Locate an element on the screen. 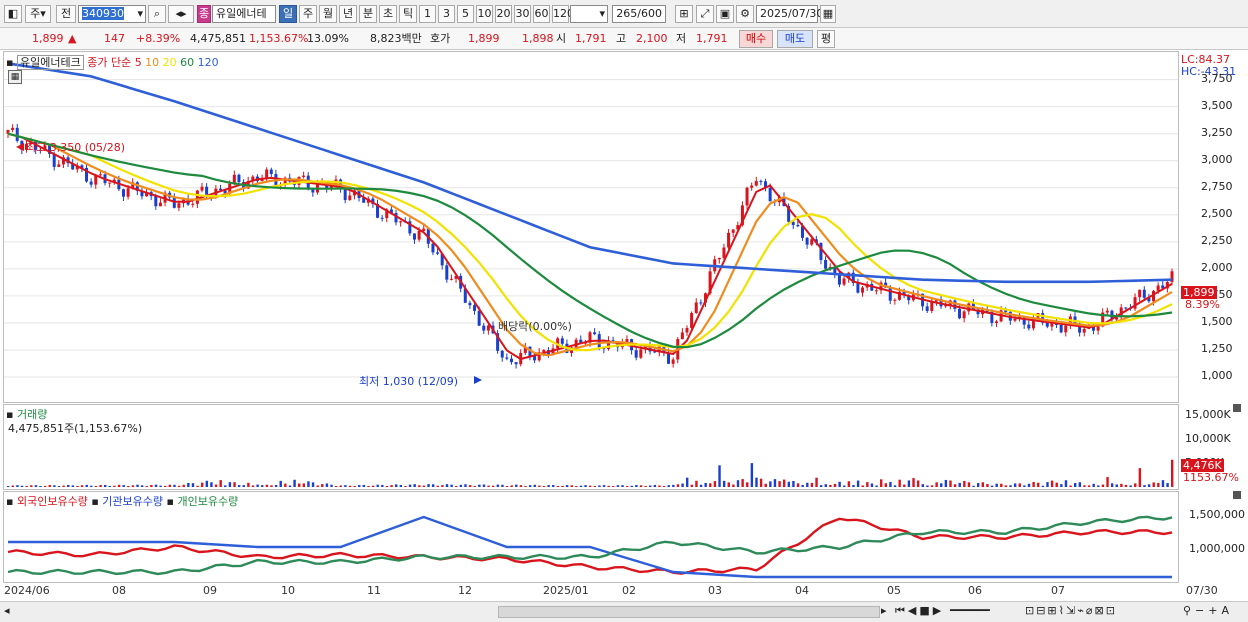  prev-next-icon: ◂▸ is located at coordinates (181, 14).